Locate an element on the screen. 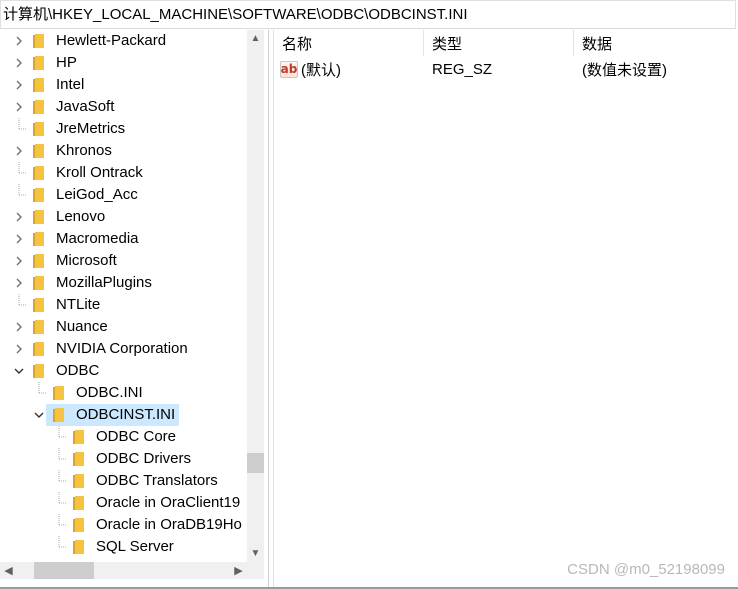 This screenshot has height=589, width=738. tree-item: Khronos is located at coordinates (64, 151).